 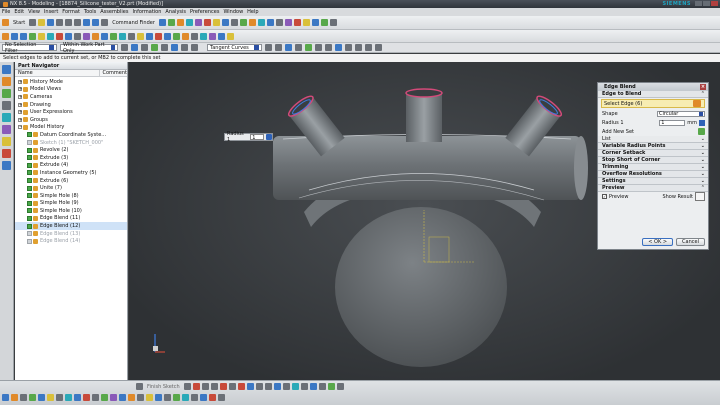 I want to click on center-tube, so click(x=424, y=117).